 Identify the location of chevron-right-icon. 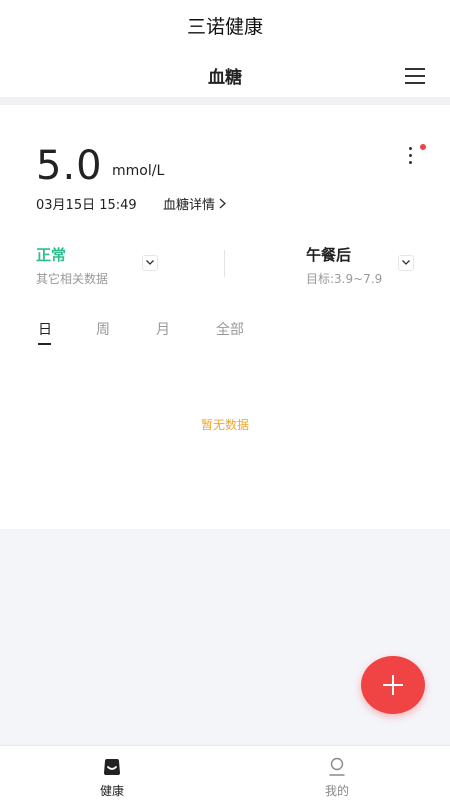
(223, 205).